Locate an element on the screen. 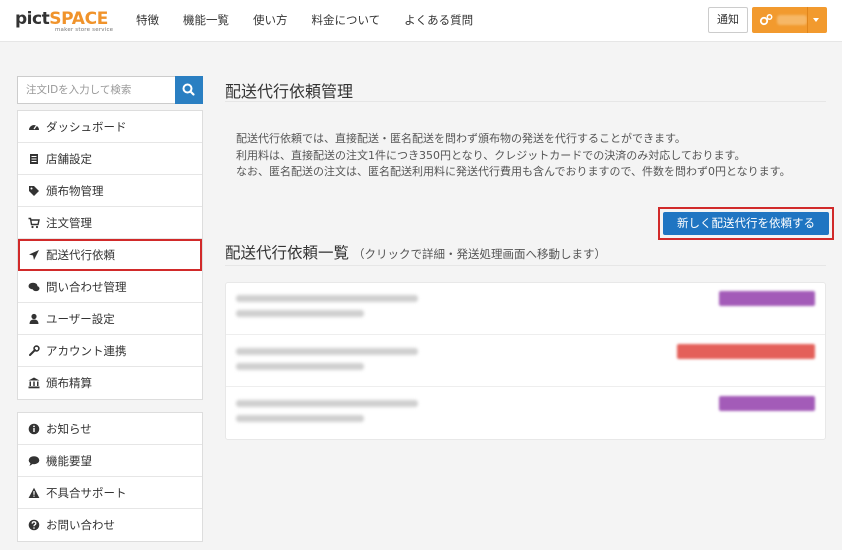 This screenshot has width=842, height=550. sidebar-item-news: お知らせ is located at coordinates (110, 429).